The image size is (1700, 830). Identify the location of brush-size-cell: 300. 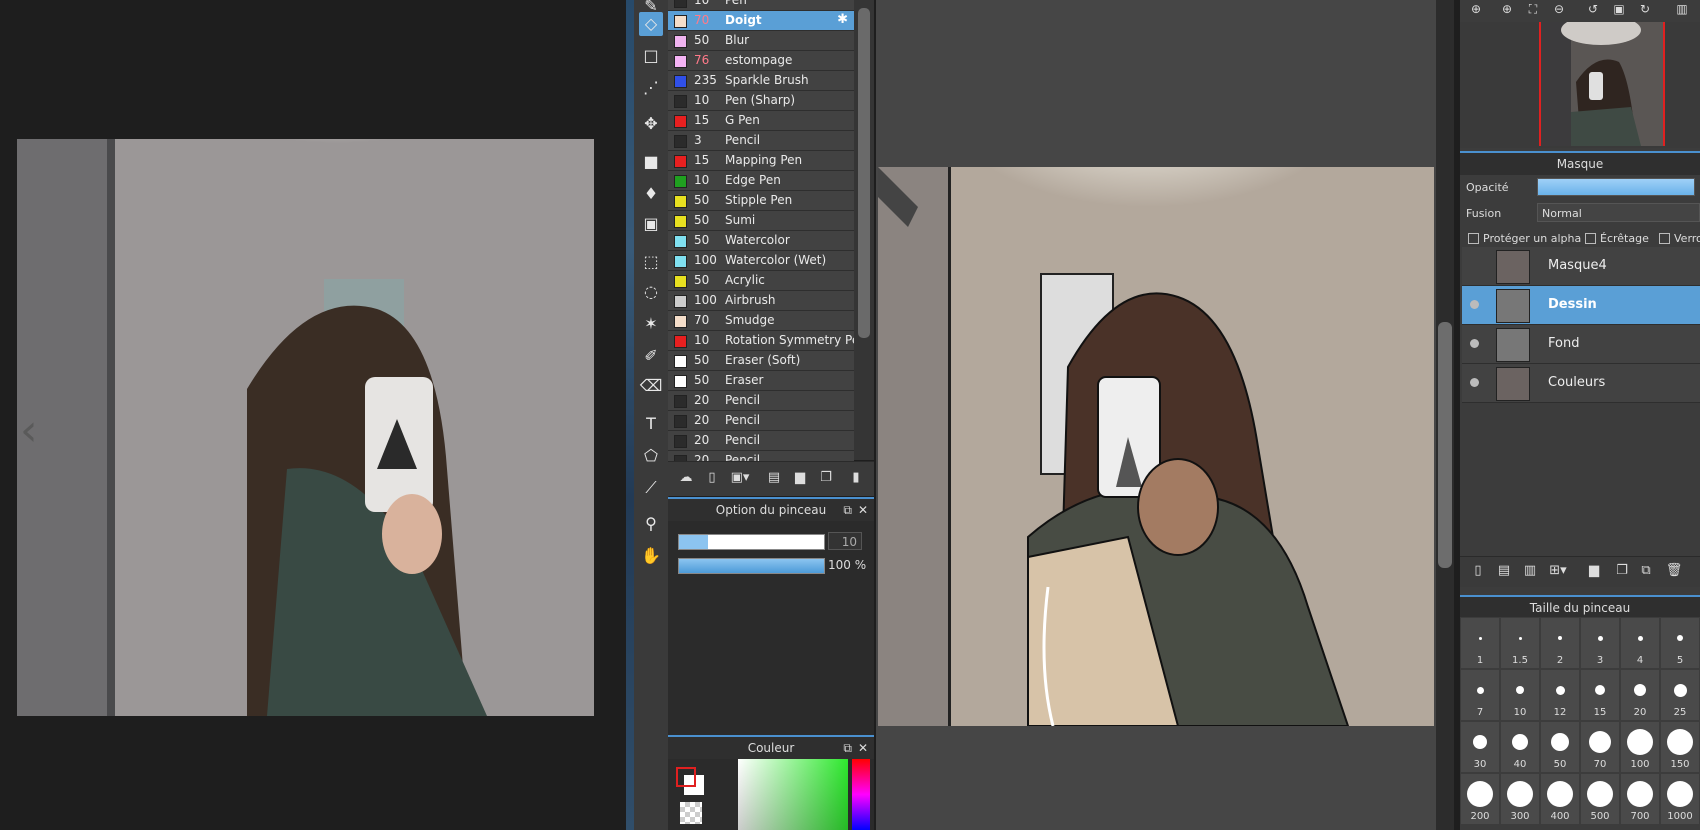
(1520, 799).